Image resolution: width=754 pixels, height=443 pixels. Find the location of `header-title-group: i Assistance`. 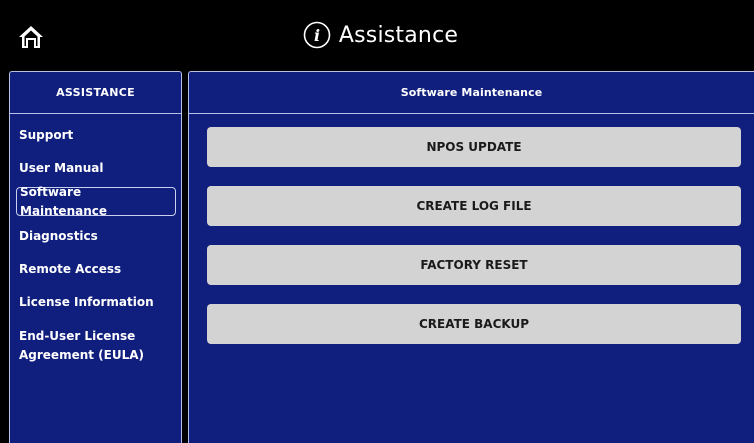

header-title-group: i Assistance is located at coordinates (380, 35).